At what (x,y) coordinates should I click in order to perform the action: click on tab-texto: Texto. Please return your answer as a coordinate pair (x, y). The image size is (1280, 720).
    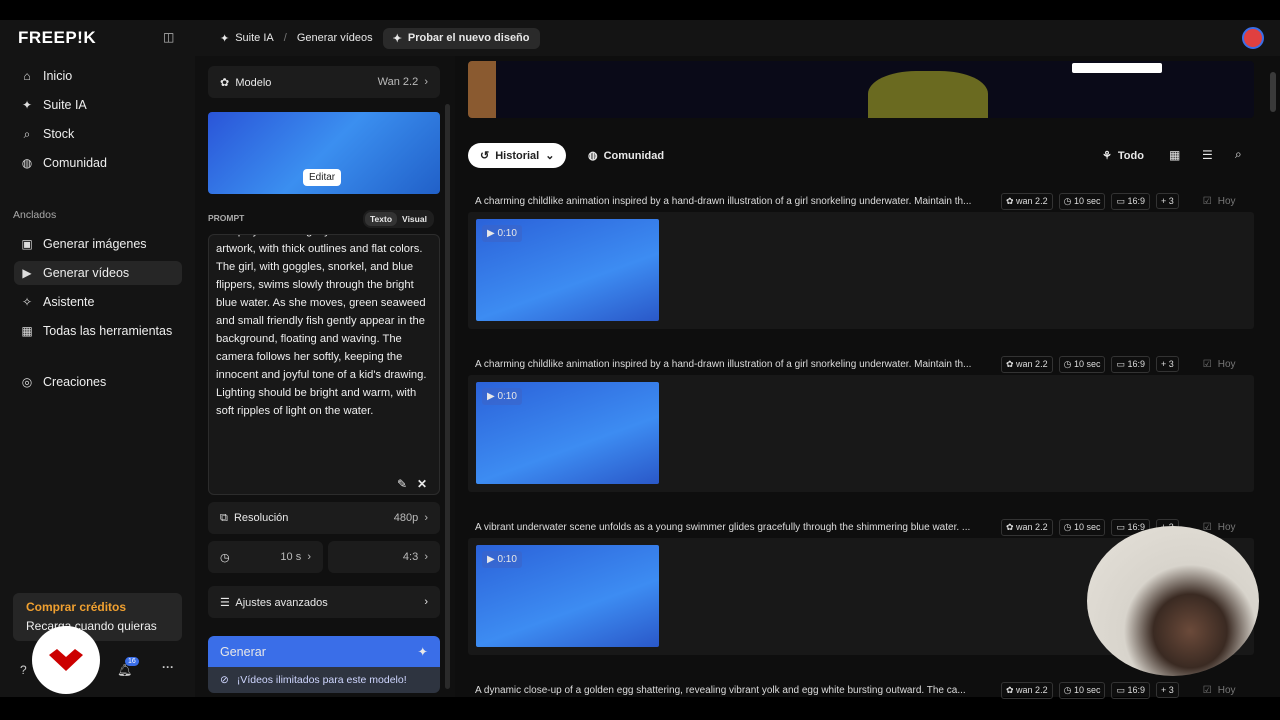
    Looking at the image, I should click on (381, 219).